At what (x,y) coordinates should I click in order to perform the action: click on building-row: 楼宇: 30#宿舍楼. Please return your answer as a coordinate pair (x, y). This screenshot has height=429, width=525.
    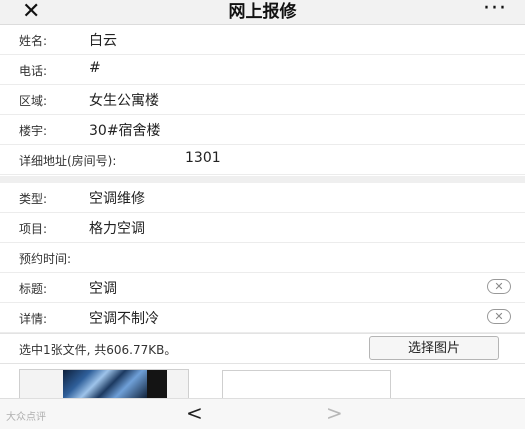
    Looking at the image, I should click on (262, 130).